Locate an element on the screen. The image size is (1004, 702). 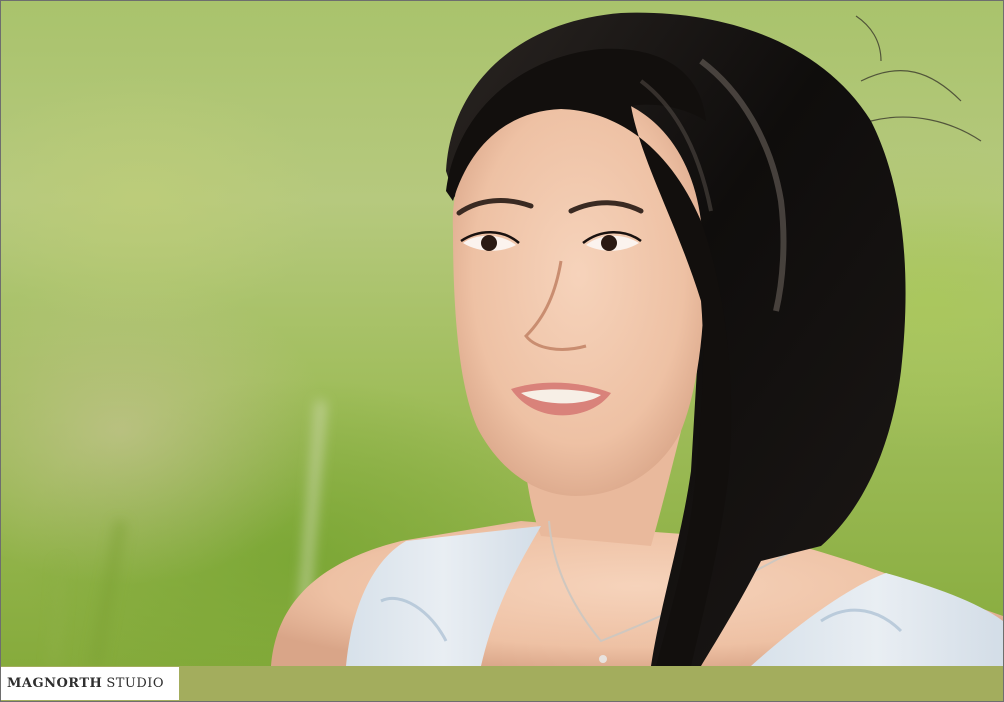
face is located at coordinates (578, 294).